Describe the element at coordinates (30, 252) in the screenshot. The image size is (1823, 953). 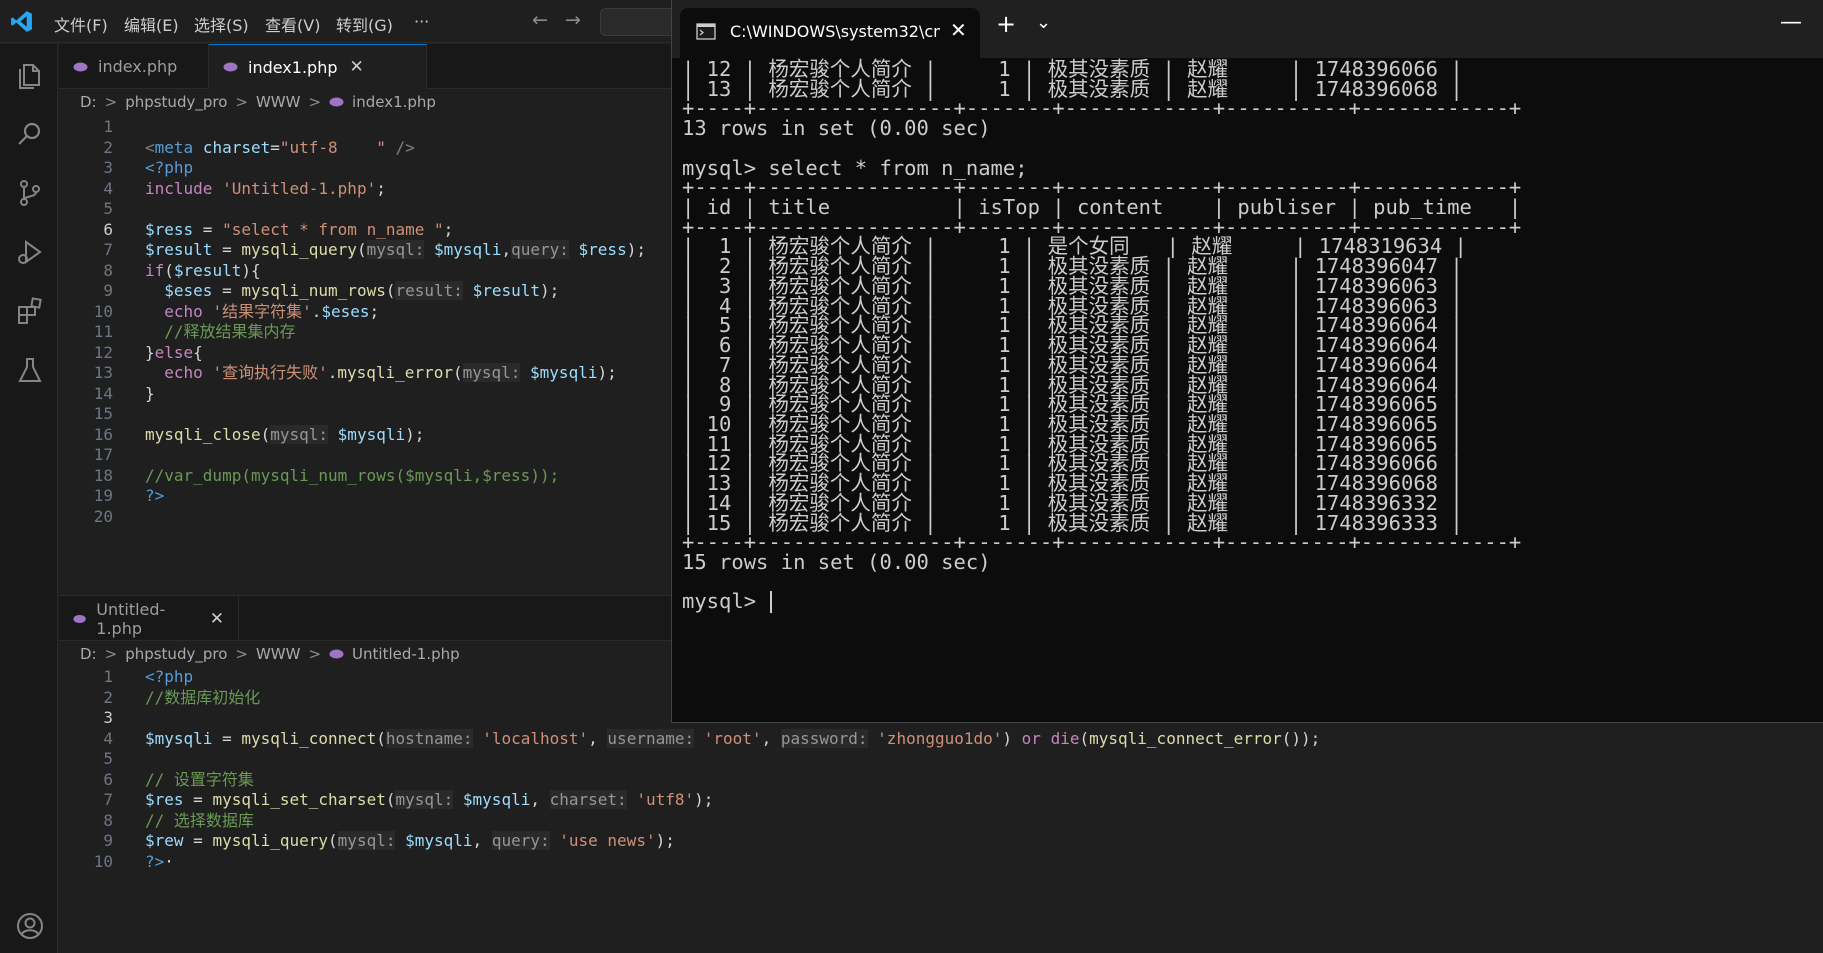
I see `run-debug-icon` at that location.